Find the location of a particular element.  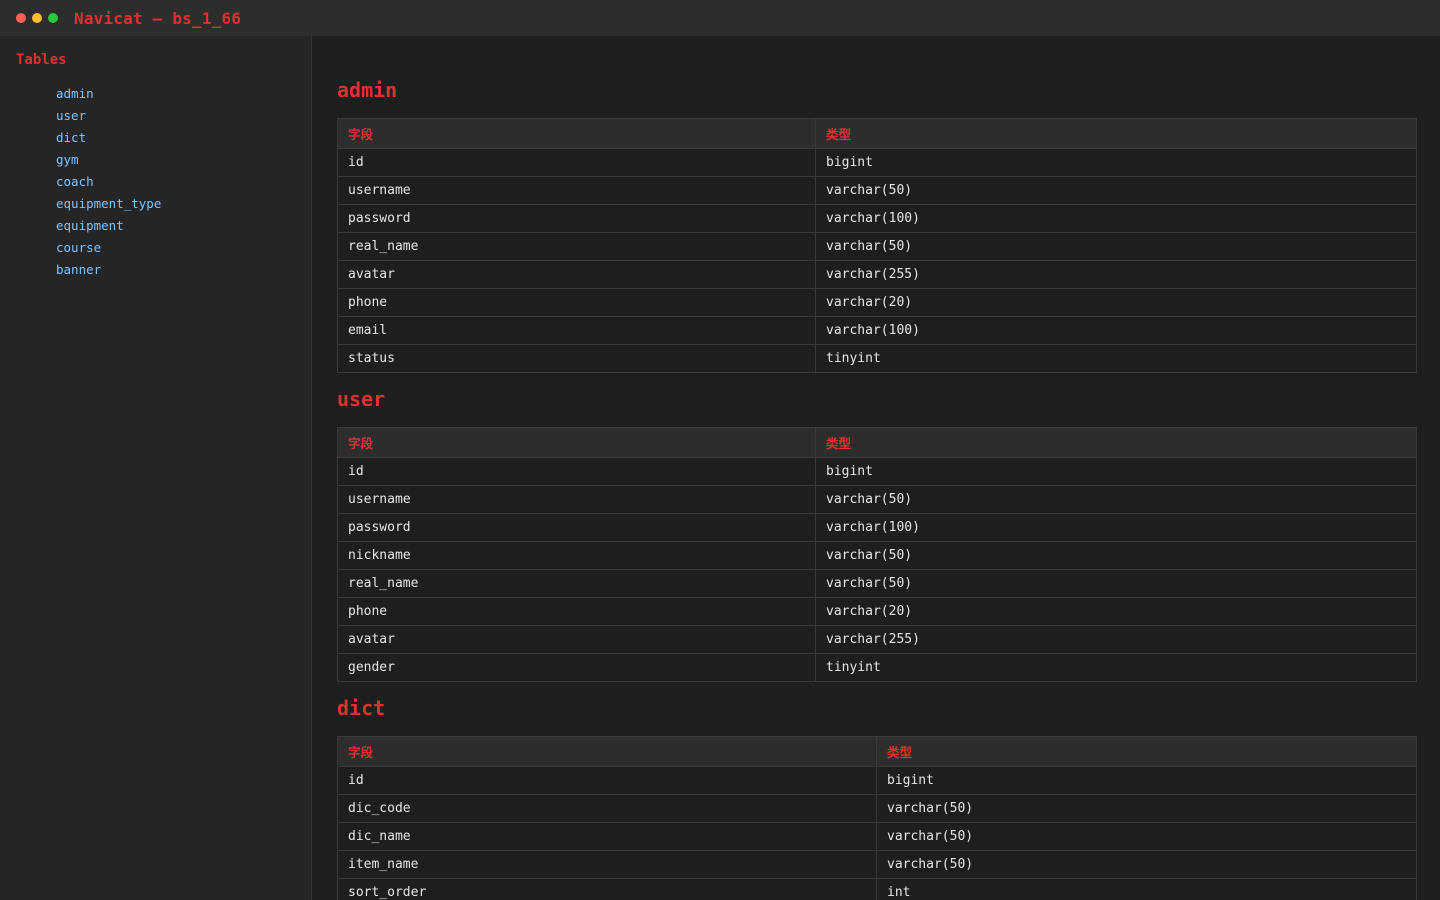

table-row: sort_order int is located at coordinates (877, 889).